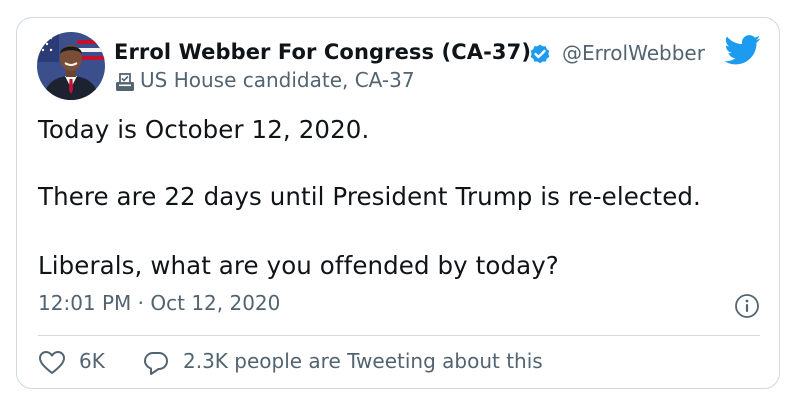  I want to click on info-icon, so click(747, 306).